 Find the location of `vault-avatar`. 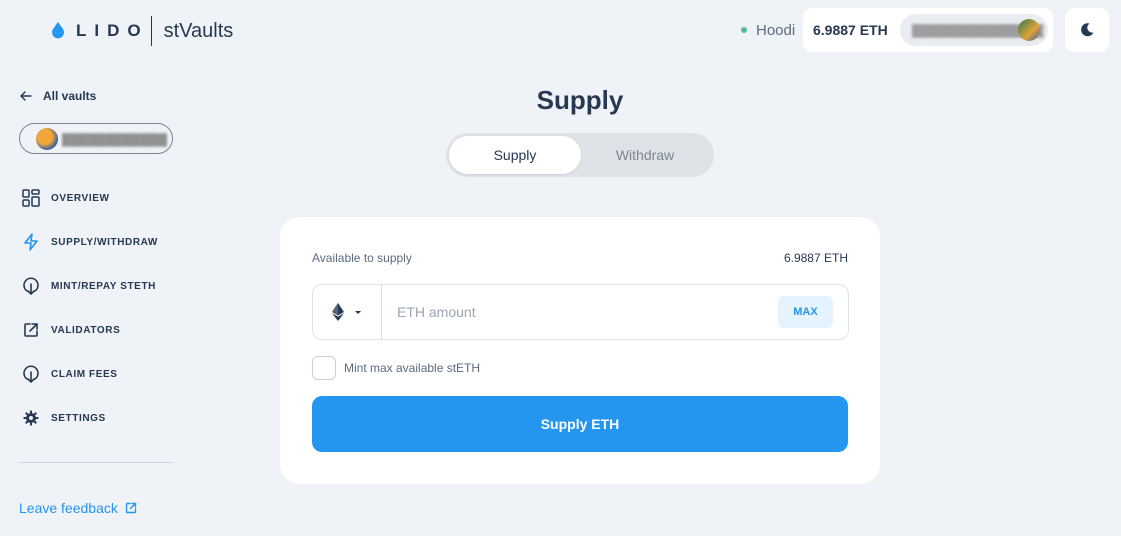

vault-avatar is located at coordinates (47, 138).